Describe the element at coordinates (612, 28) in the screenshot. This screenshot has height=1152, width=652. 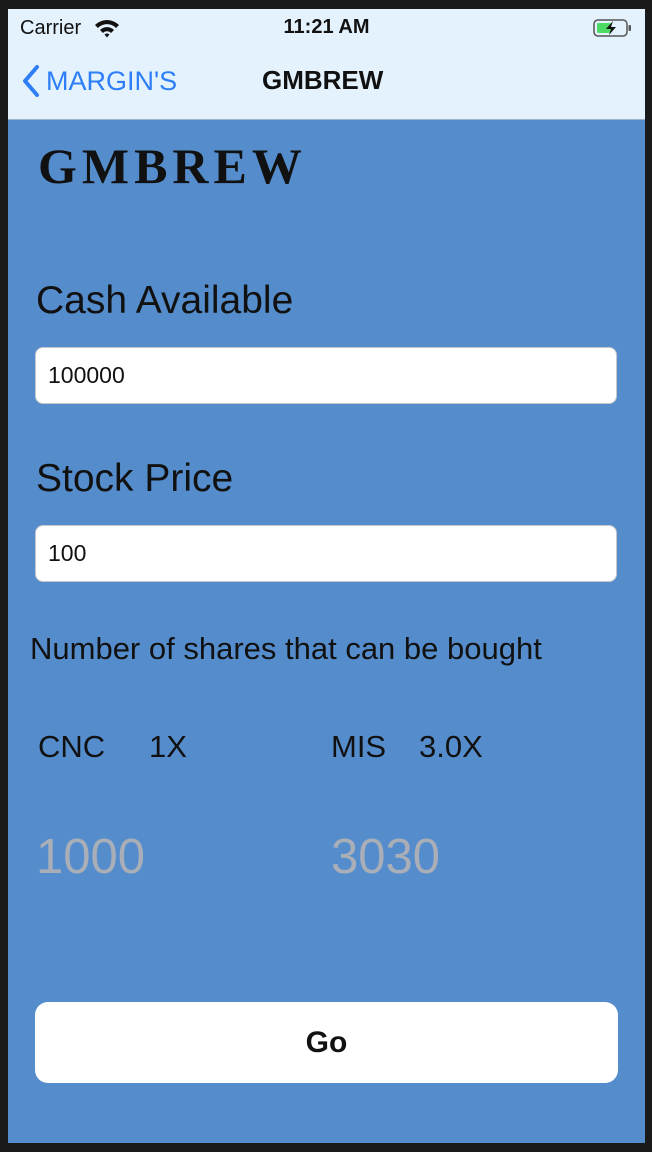
I see `battery-charging-icon` at that location.